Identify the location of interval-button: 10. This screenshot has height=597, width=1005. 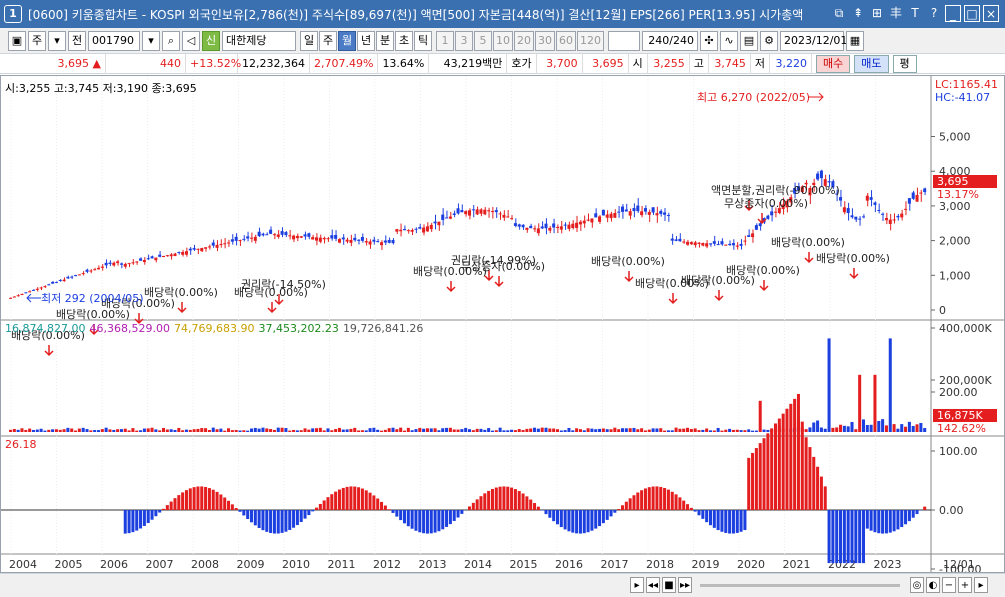
(503, 40).